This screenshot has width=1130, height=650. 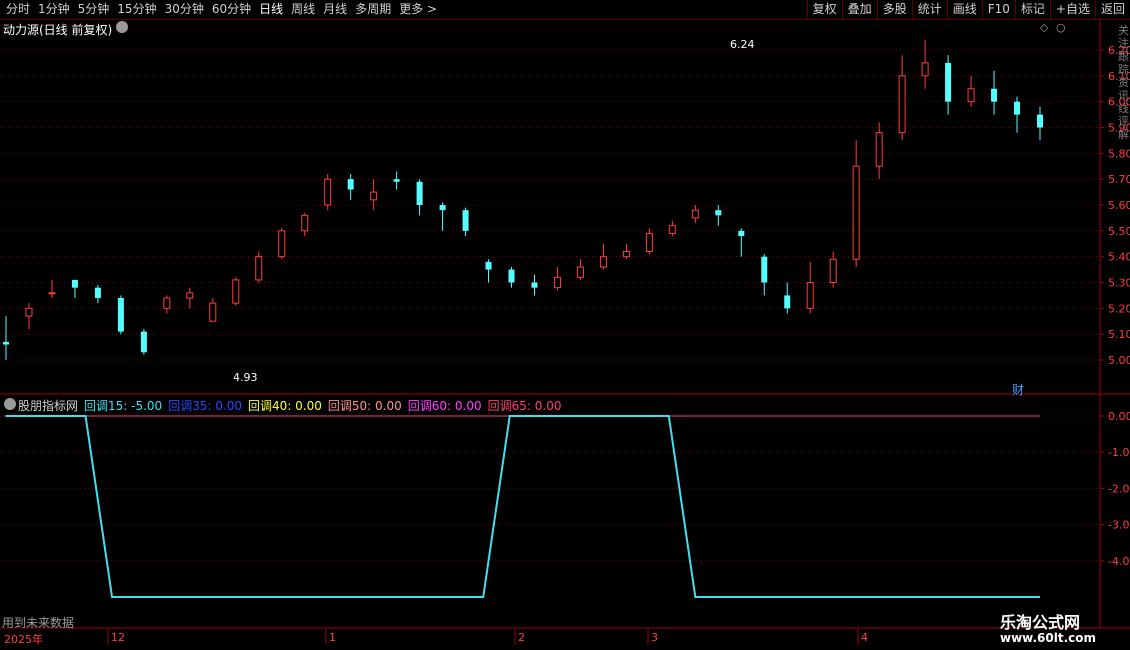 I want to click on price-tick-label: 5.60, so click(x=1119, y=205).